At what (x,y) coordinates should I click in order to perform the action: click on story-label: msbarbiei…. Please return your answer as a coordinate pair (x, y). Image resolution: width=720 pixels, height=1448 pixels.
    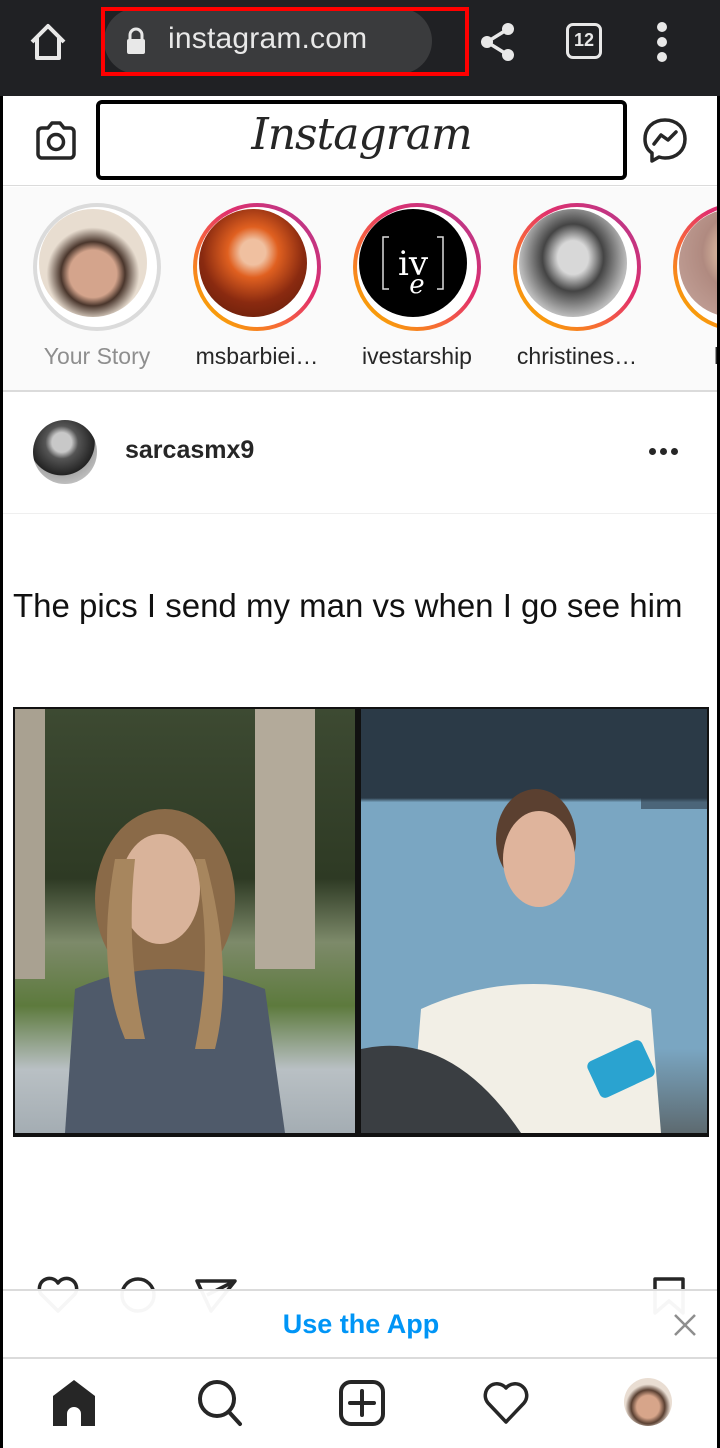
    Looking at the image, I should click on (257, 356).